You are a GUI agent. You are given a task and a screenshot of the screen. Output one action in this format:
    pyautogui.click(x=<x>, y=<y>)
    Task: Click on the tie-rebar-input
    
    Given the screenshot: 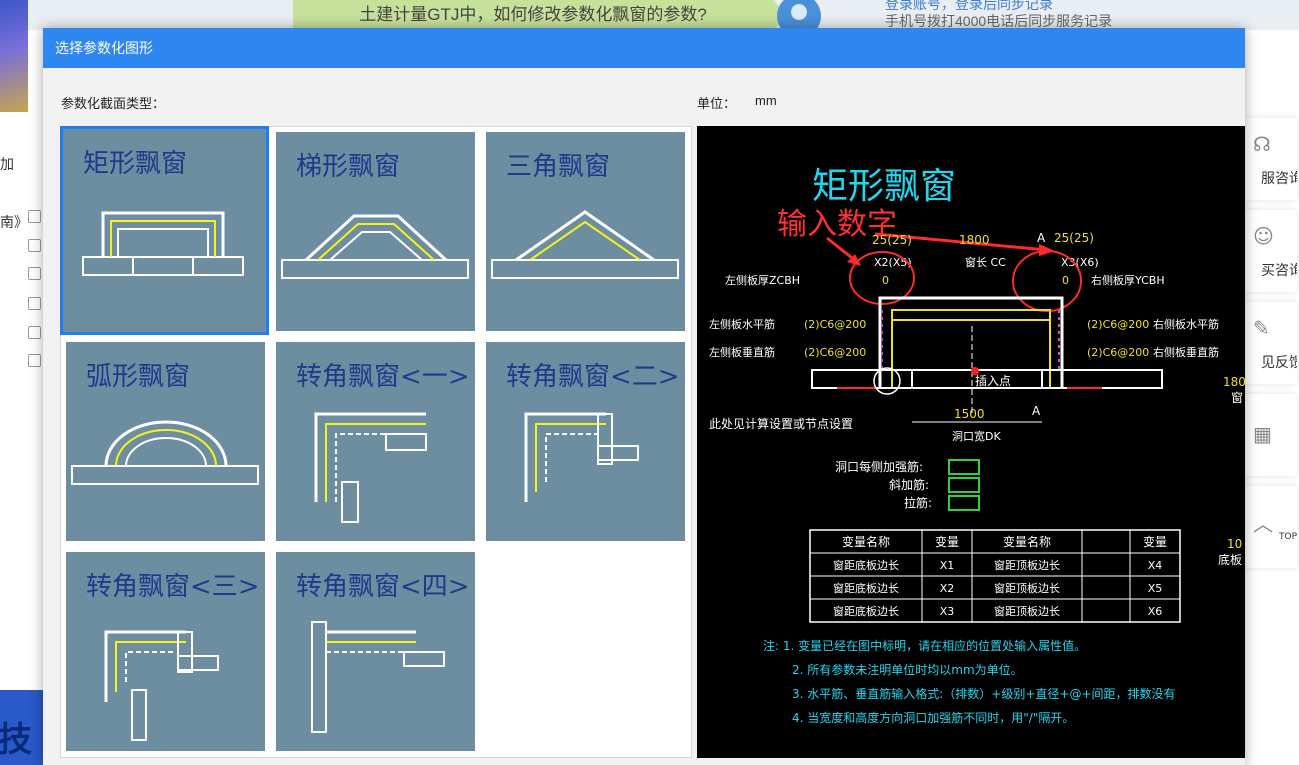 What is the action you would take?
    pyautogui.click(x=964, y=503)
    